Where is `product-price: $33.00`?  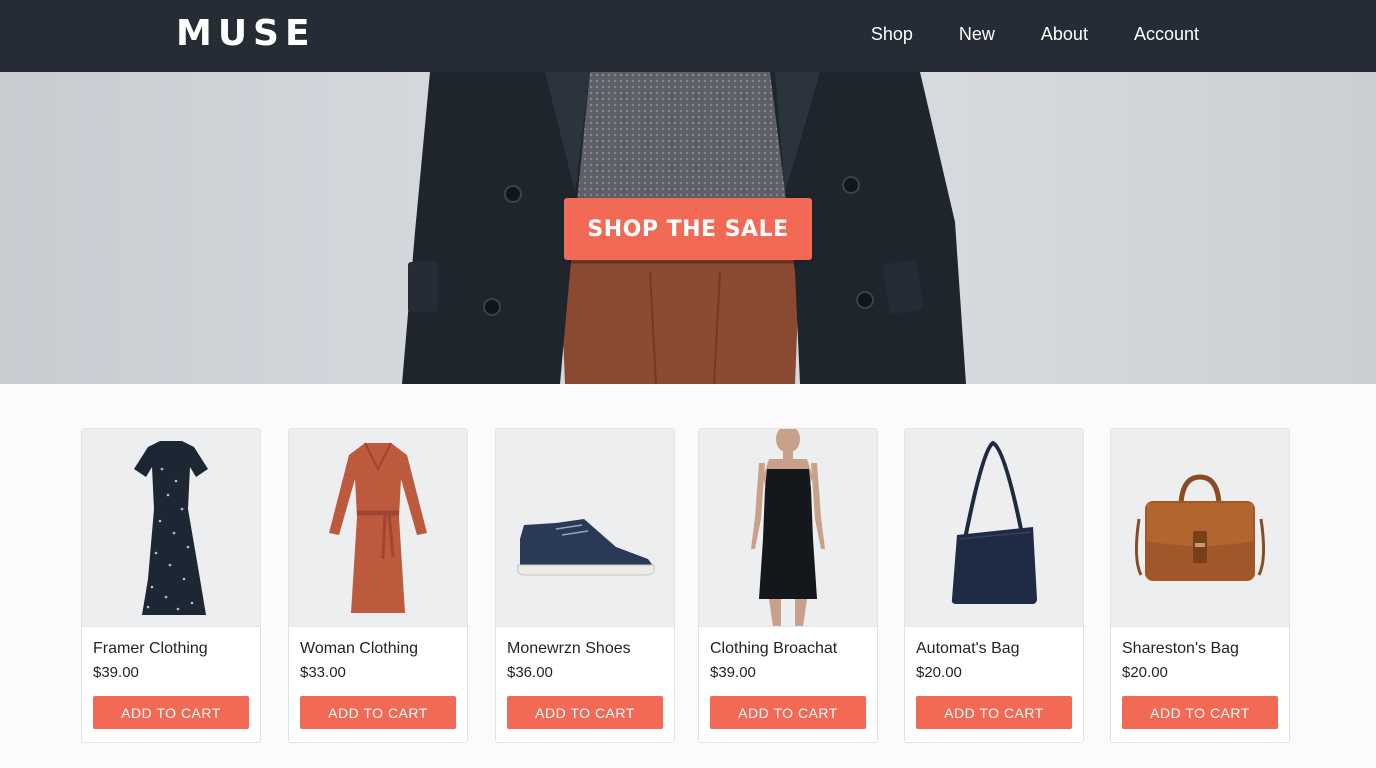
product-price: $33.00 is located at coordinates (323, 672).